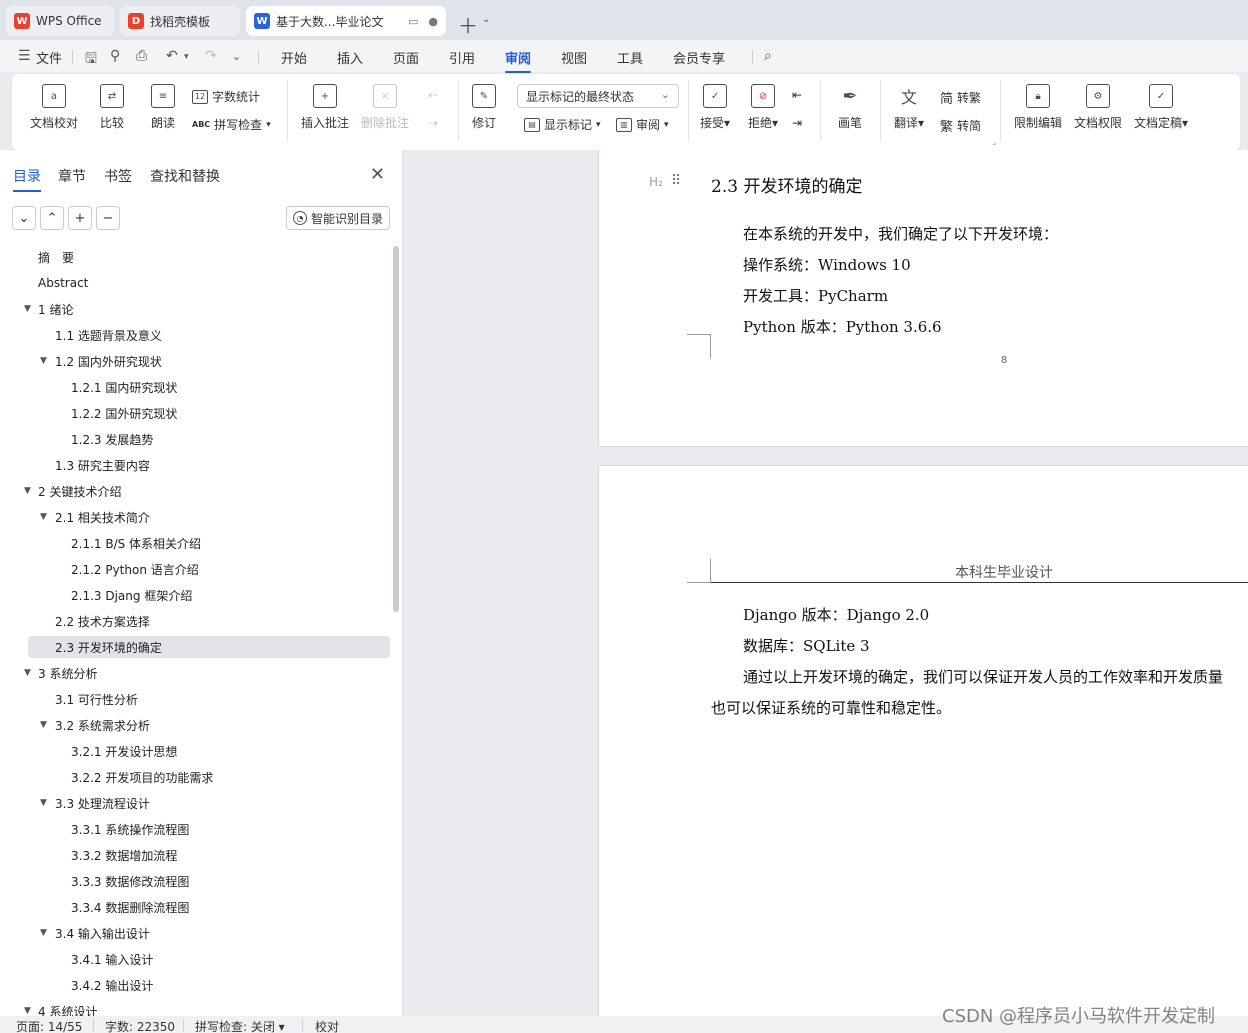  Describe the element at coordinates (54, 107) in the screenshot. I see `doc-proof-button: a 文档校对` at that location.